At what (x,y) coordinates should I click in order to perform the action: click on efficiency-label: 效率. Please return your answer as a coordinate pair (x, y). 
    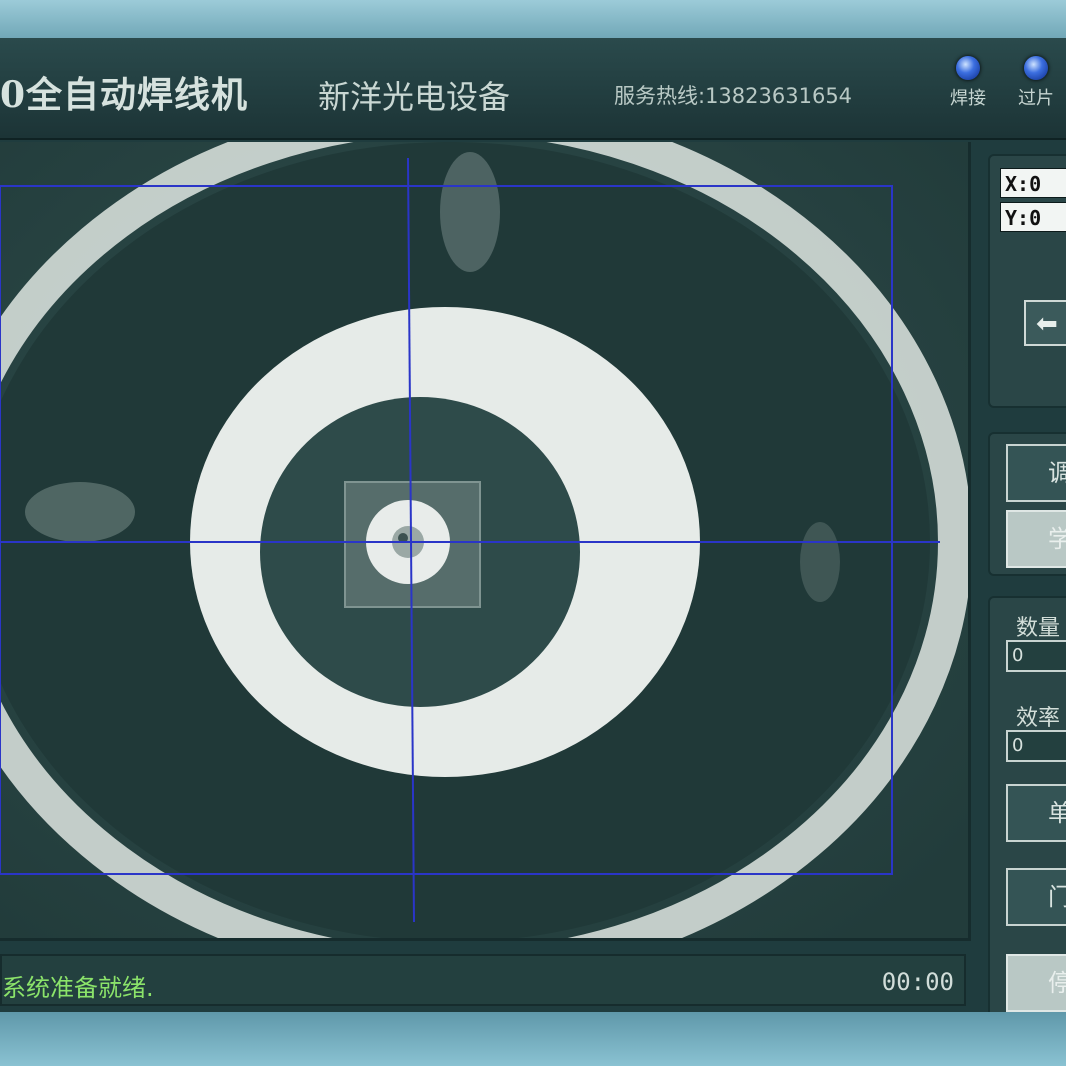
    Looking at the image, I should click on (1038, 718).